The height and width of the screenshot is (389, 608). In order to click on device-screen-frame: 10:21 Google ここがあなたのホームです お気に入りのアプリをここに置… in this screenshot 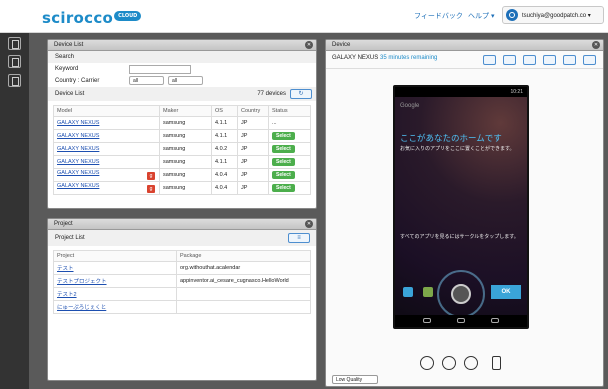, I will do `click(461, 207)`.